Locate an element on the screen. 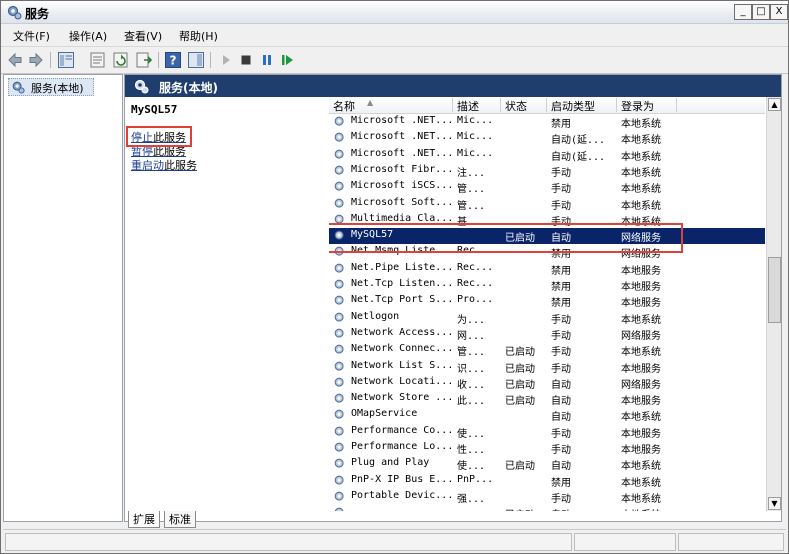  column-name-label: 名称 is located at coordinates (344, 106).